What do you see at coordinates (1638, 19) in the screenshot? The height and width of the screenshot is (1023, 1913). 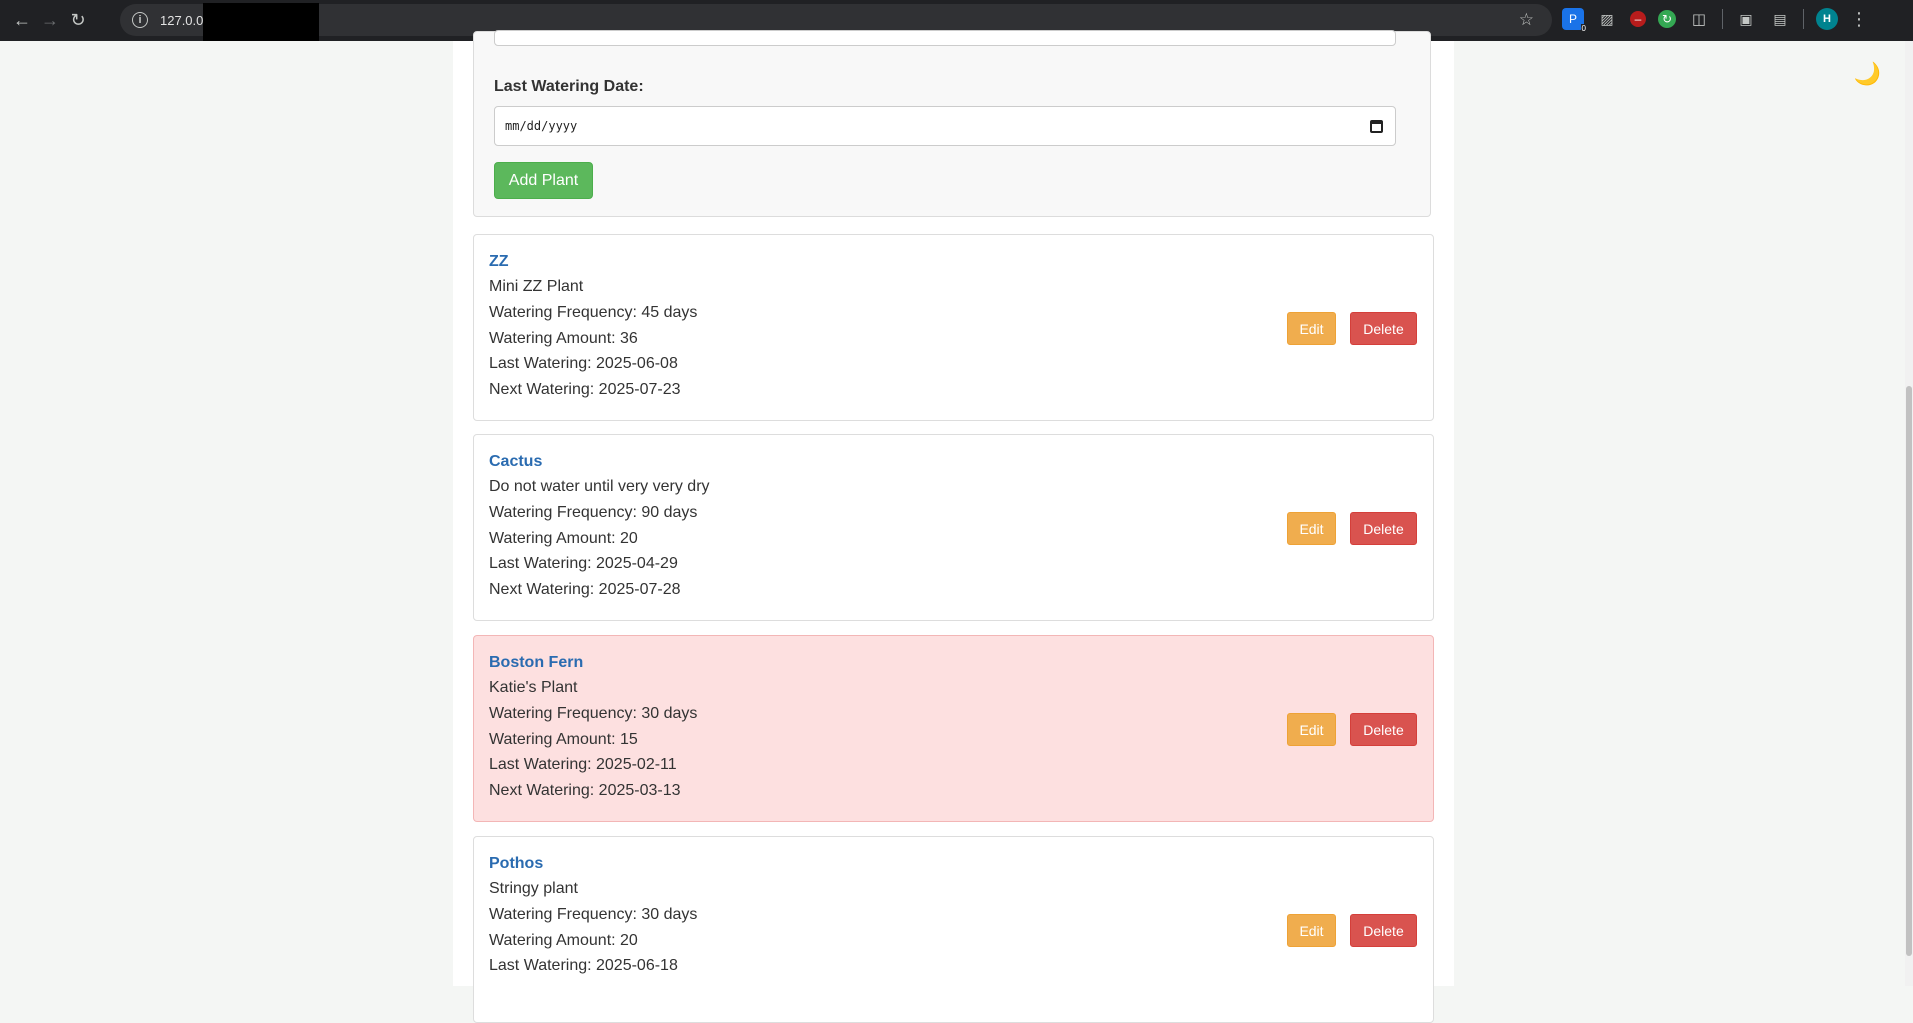 I see `blocker-extension-icon: –` at bounding box center [1638, 19].